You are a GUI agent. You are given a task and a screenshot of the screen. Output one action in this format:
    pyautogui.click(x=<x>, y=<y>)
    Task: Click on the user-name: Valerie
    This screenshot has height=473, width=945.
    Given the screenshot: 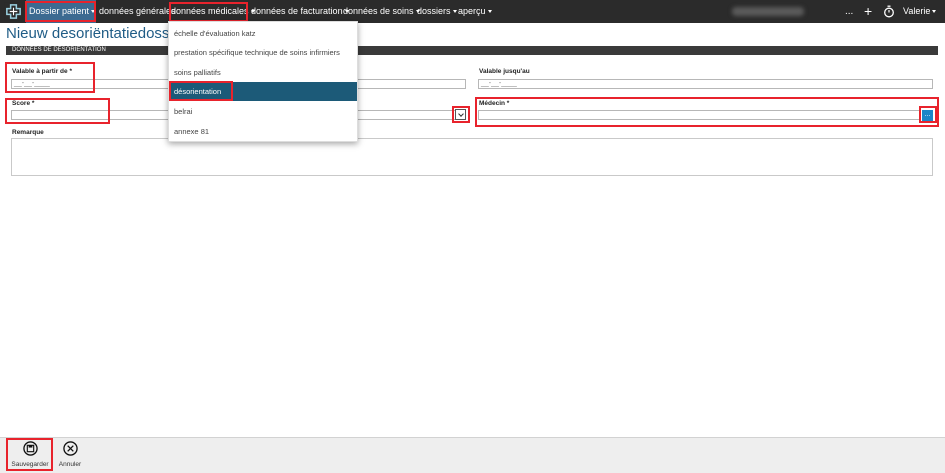 What is the action you would take?
    pyautogui.click(x=917, y=11)
    